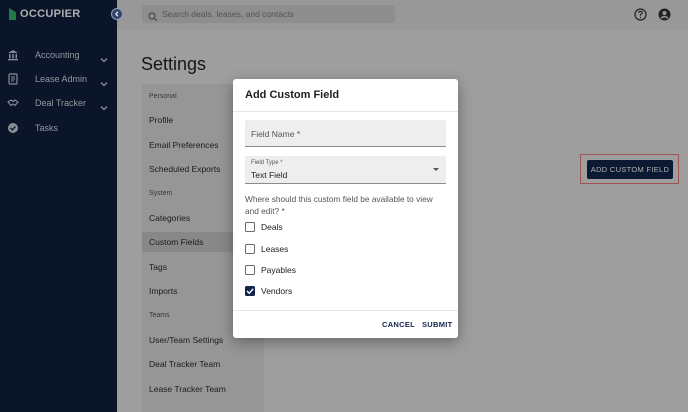  Describe the element at coordinates (278, 270) in the screenshot. I see `payables-label: Payables` at that location.